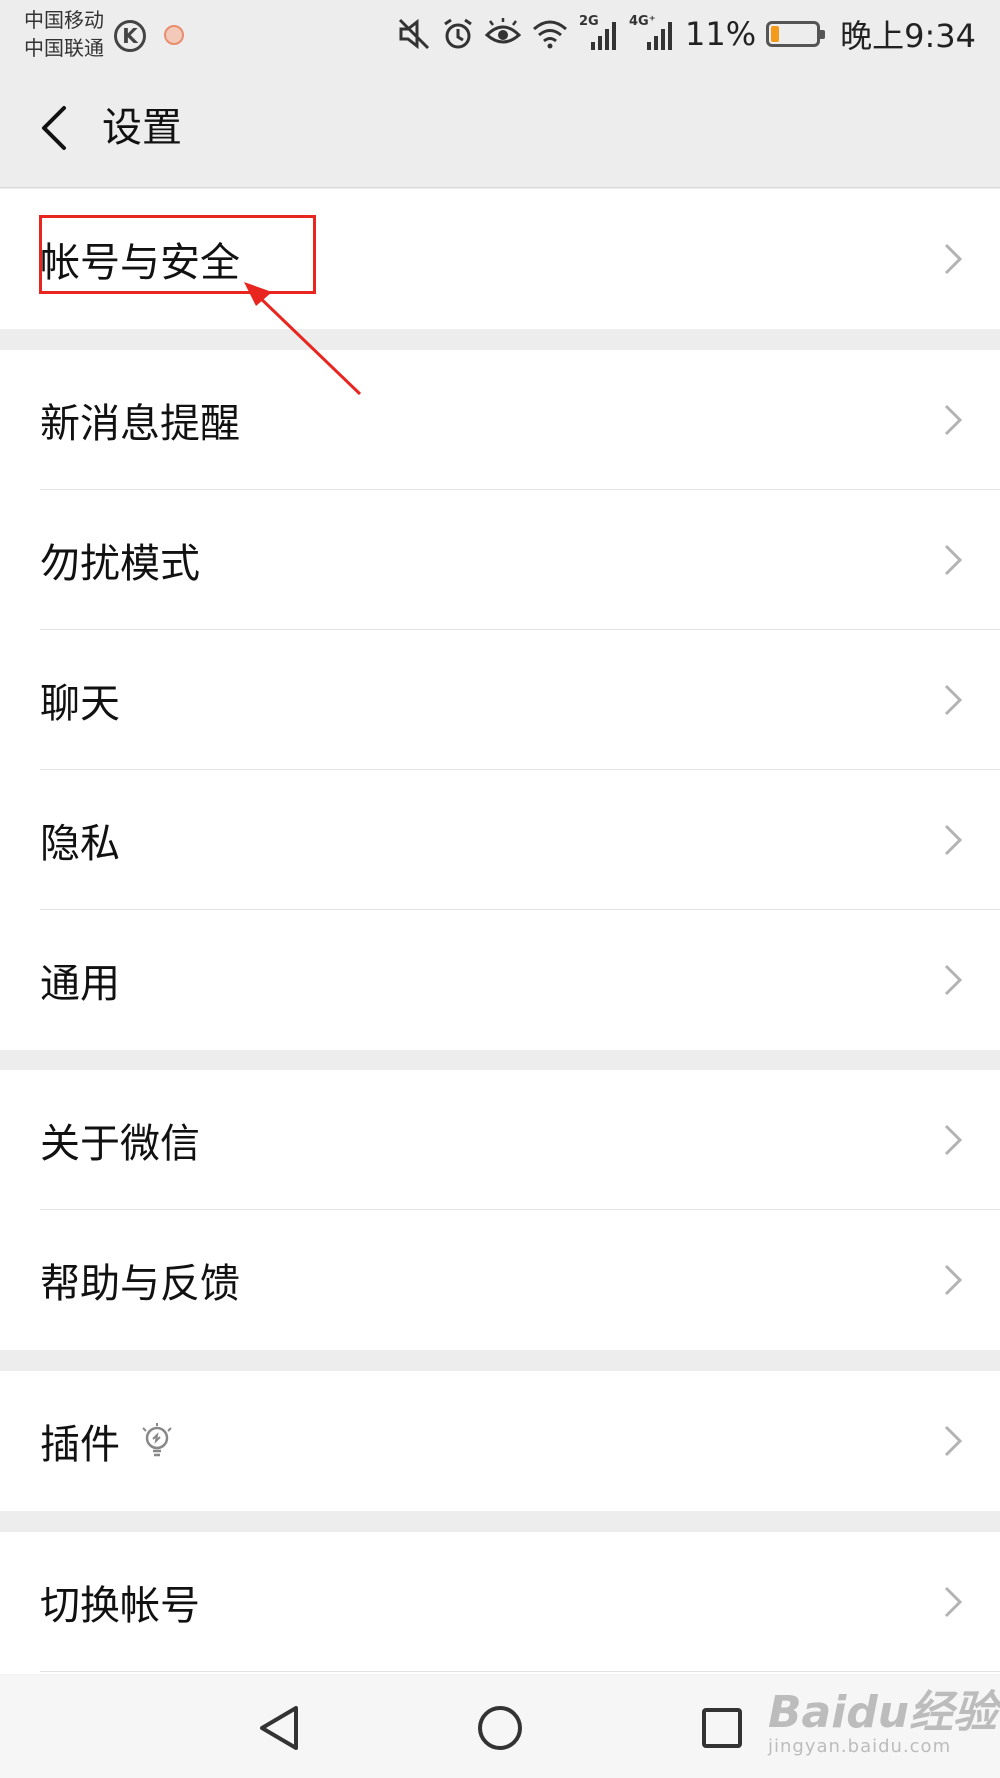  I want to click on item-label: 勿扰模式, so click(120, 564).